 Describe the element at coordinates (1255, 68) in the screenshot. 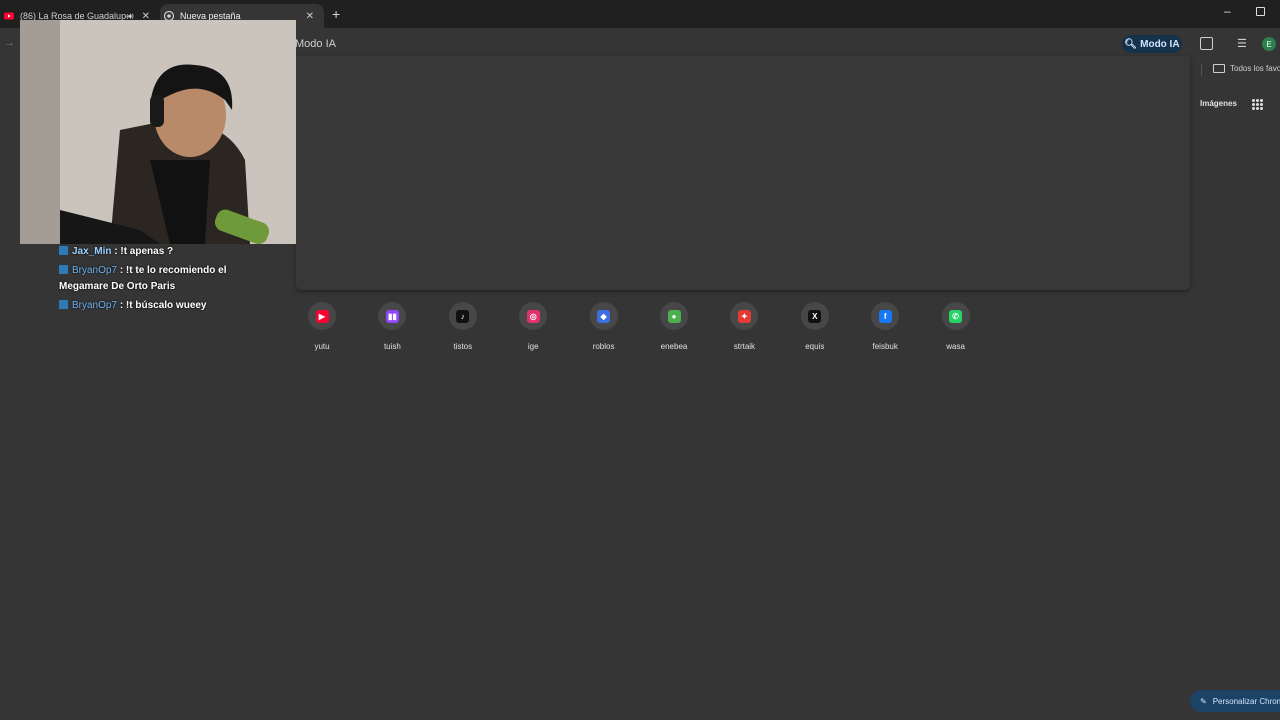

I see `all-bookmarks-label: Todos los favo` at that location.